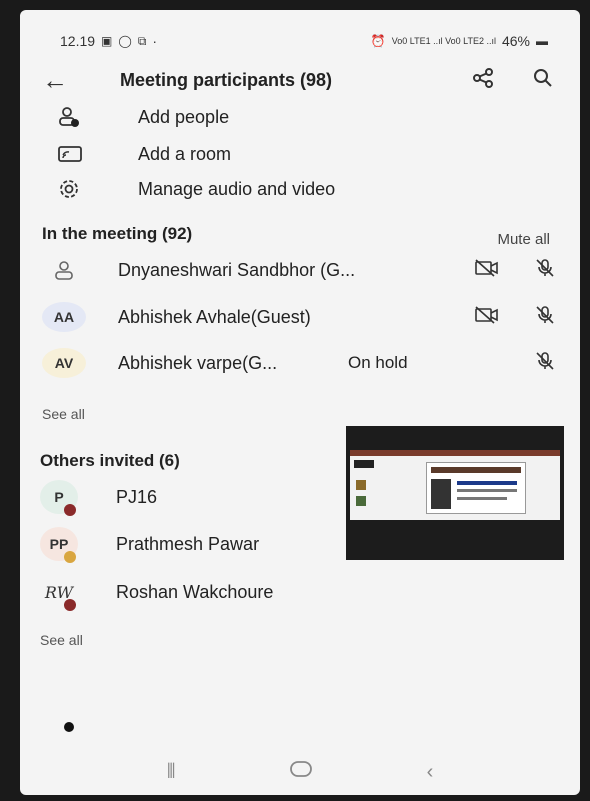 This screenshot has width=590, height=801. I want to click on add-people-row: Add people, so click(143, 117).